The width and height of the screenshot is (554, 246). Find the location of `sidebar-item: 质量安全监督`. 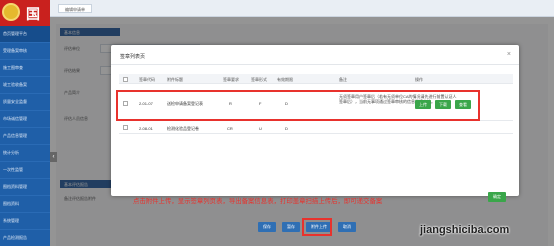

sidebar-item: 质量安全监督 is located at coordinates (25, 102).